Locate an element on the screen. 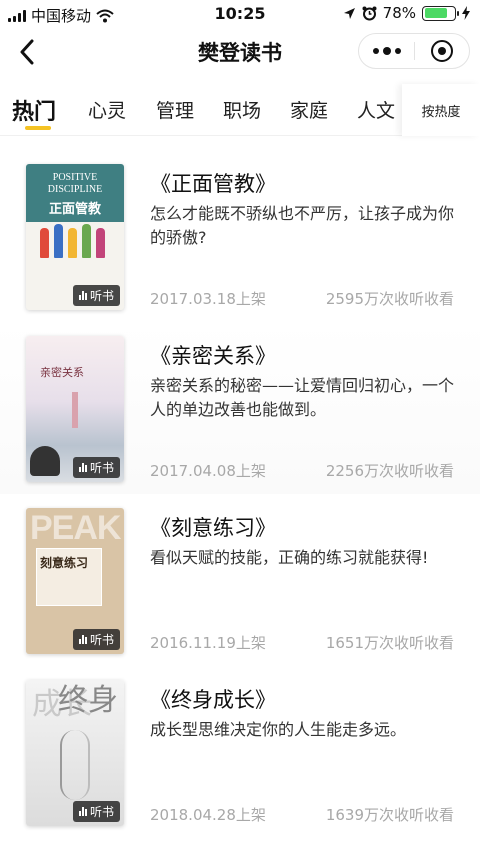 Image resolution: width=480 pixels, height=853 pixels. close-button is located at coordinates (442, 51).